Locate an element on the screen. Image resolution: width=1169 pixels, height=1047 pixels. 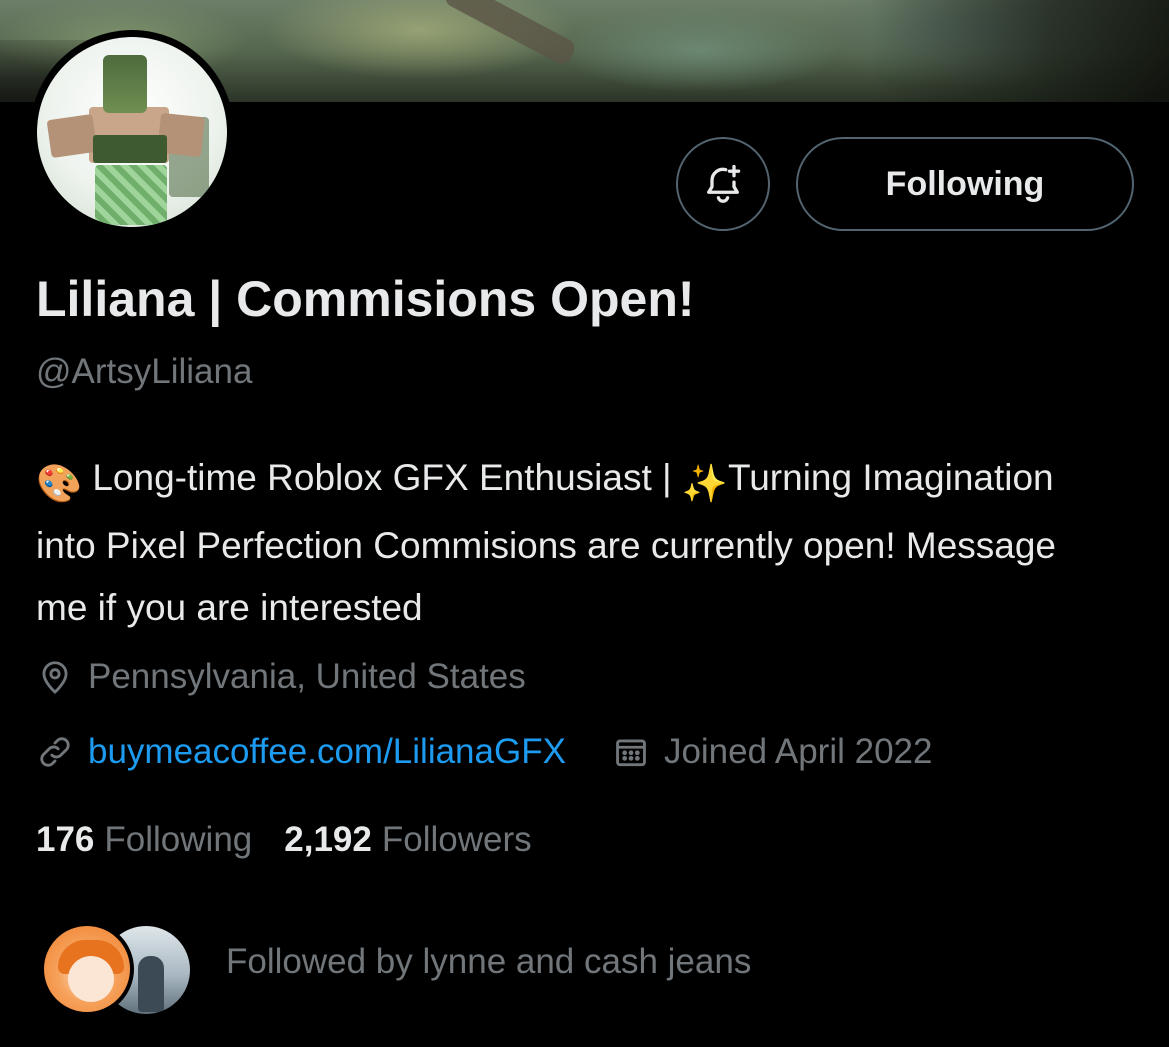
follow-stats: 176 Following 2,192 Followers is located at coordinates (300, 840).